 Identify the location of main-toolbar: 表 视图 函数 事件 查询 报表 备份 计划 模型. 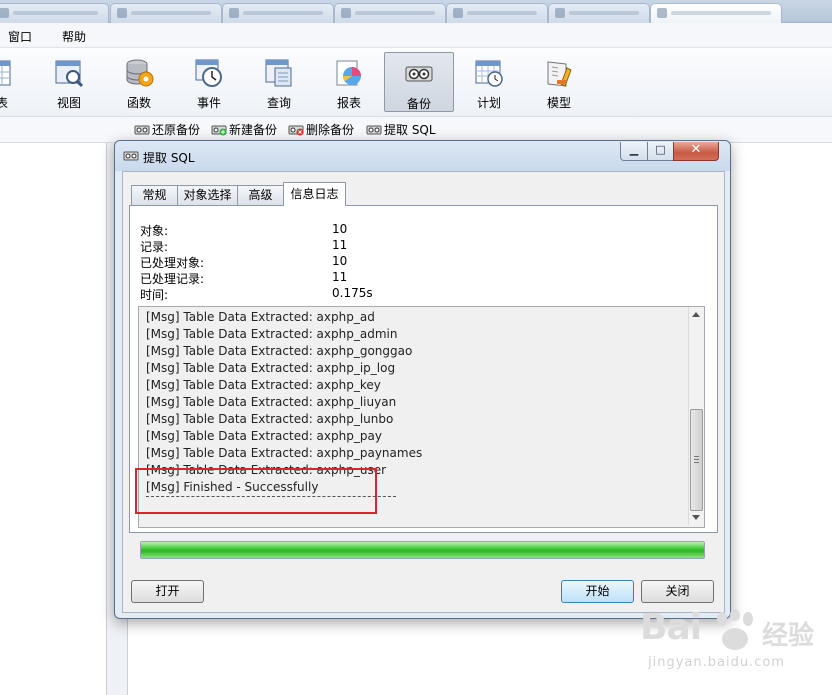
(416, 82).